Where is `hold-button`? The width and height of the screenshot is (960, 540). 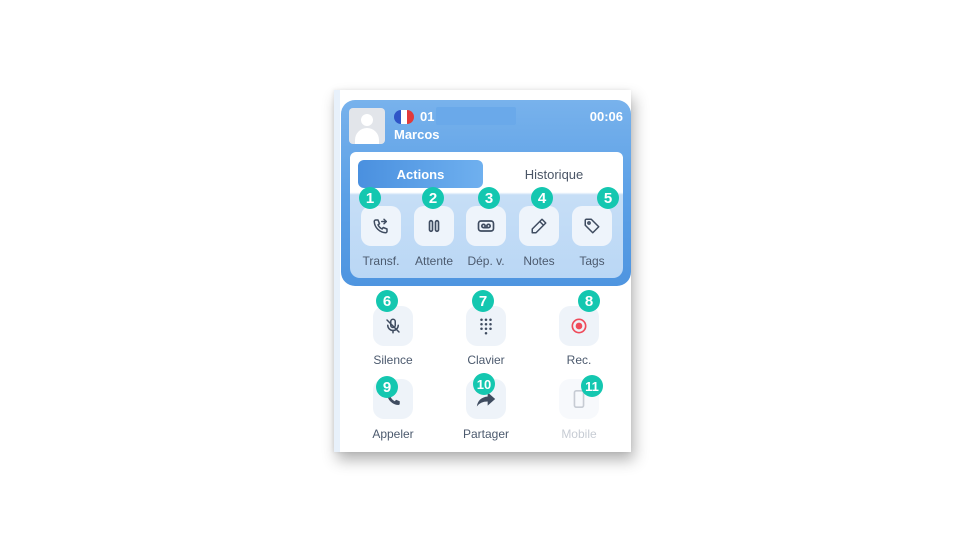
hold-button is located at coordinates (434, 226).